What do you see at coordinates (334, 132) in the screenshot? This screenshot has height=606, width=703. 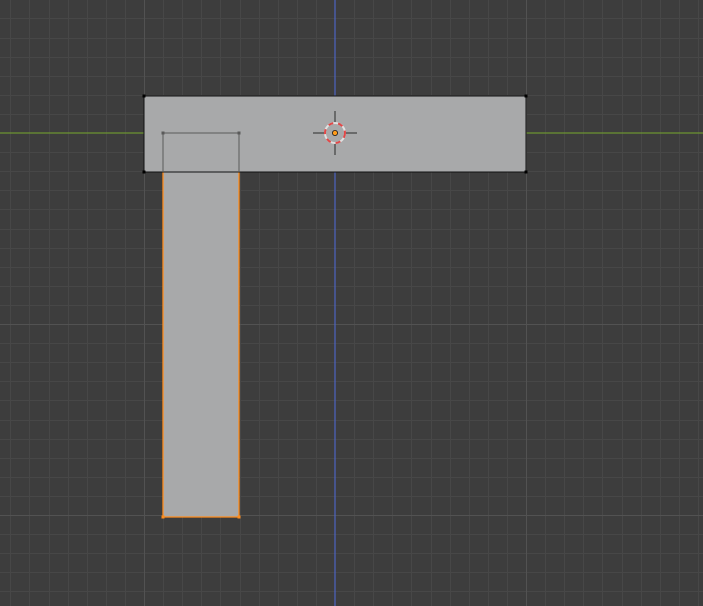 I see `object-origin-icon` at bounding box center [334, 132].